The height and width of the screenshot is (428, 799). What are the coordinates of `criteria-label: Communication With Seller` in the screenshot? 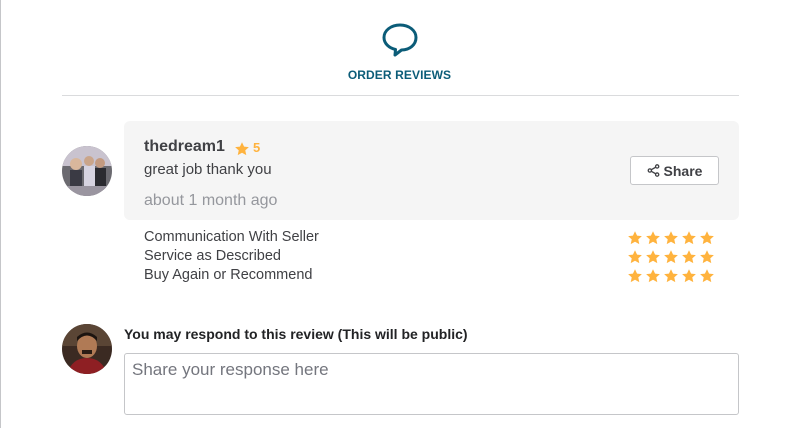 It's located at (231, 237).